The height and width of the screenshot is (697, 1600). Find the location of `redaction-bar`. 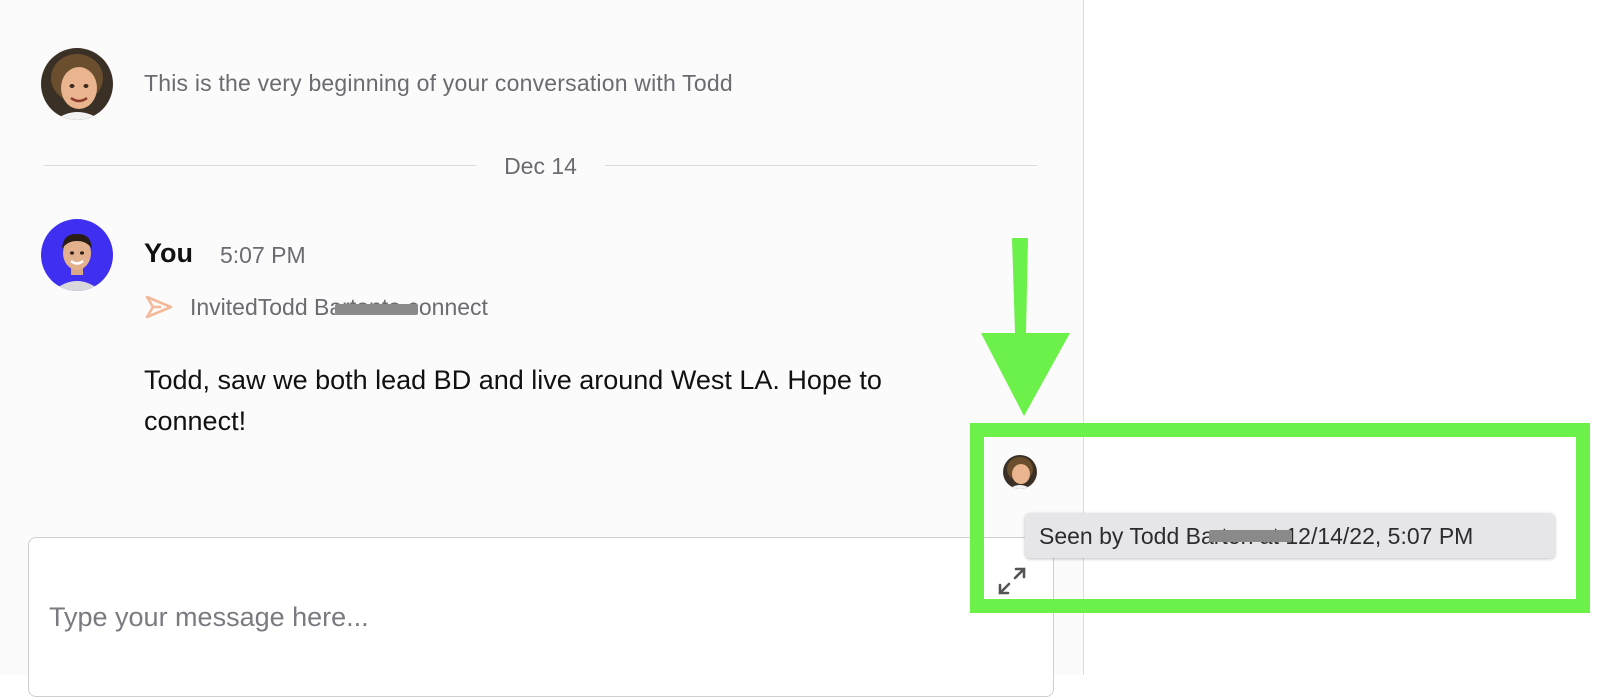

redaction-bar is located at coordinates (376, 309).